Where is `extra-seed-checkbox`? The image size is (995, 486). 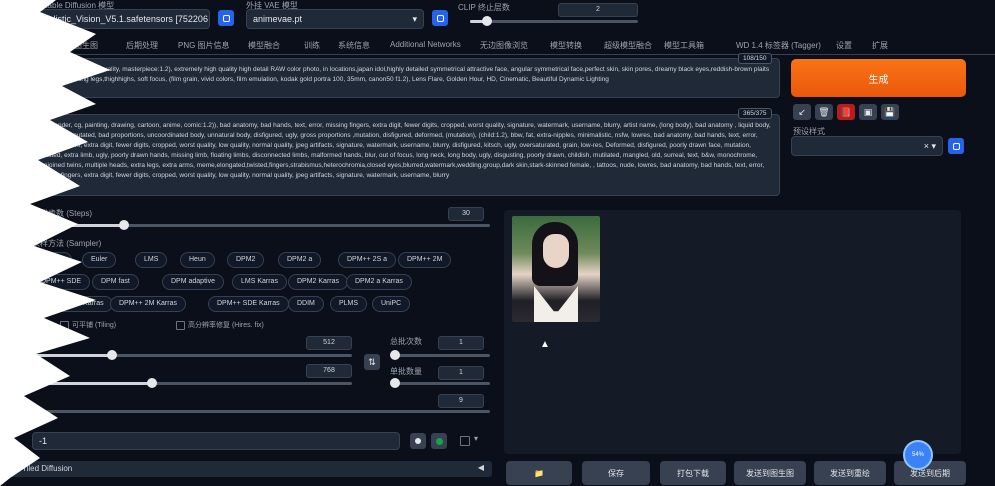
extra-seed-checkbox is located at coordinates (465, 441).